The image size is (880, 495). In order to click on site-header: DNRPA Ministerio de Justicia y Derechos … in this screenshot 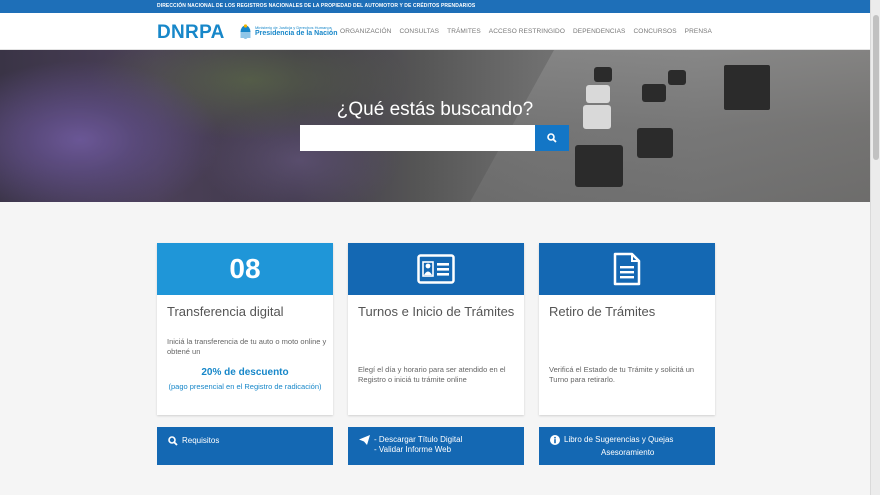, I will do `click(435, 31)`.